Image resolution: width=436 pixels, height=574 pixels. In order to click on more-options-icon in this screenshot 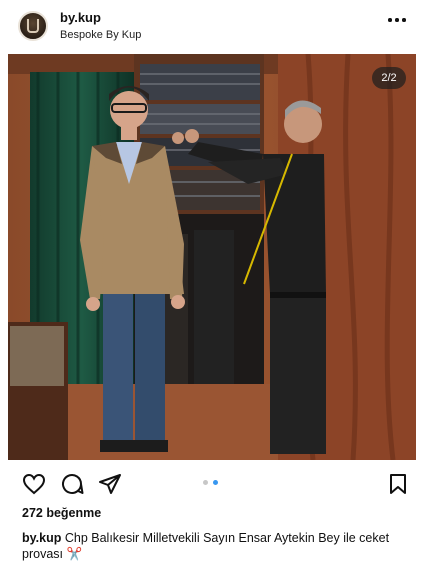, I will do `click(397, 20)`.